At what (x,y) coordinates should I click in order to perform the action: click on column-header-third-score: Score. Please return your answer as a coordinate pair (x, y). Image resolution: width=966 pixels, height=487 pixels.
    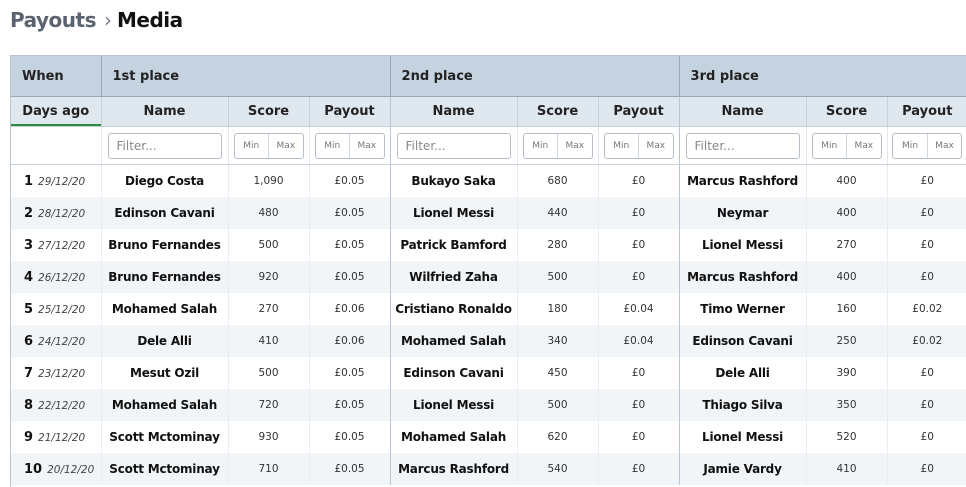
    Looking at the image, I should click on (846, 111).